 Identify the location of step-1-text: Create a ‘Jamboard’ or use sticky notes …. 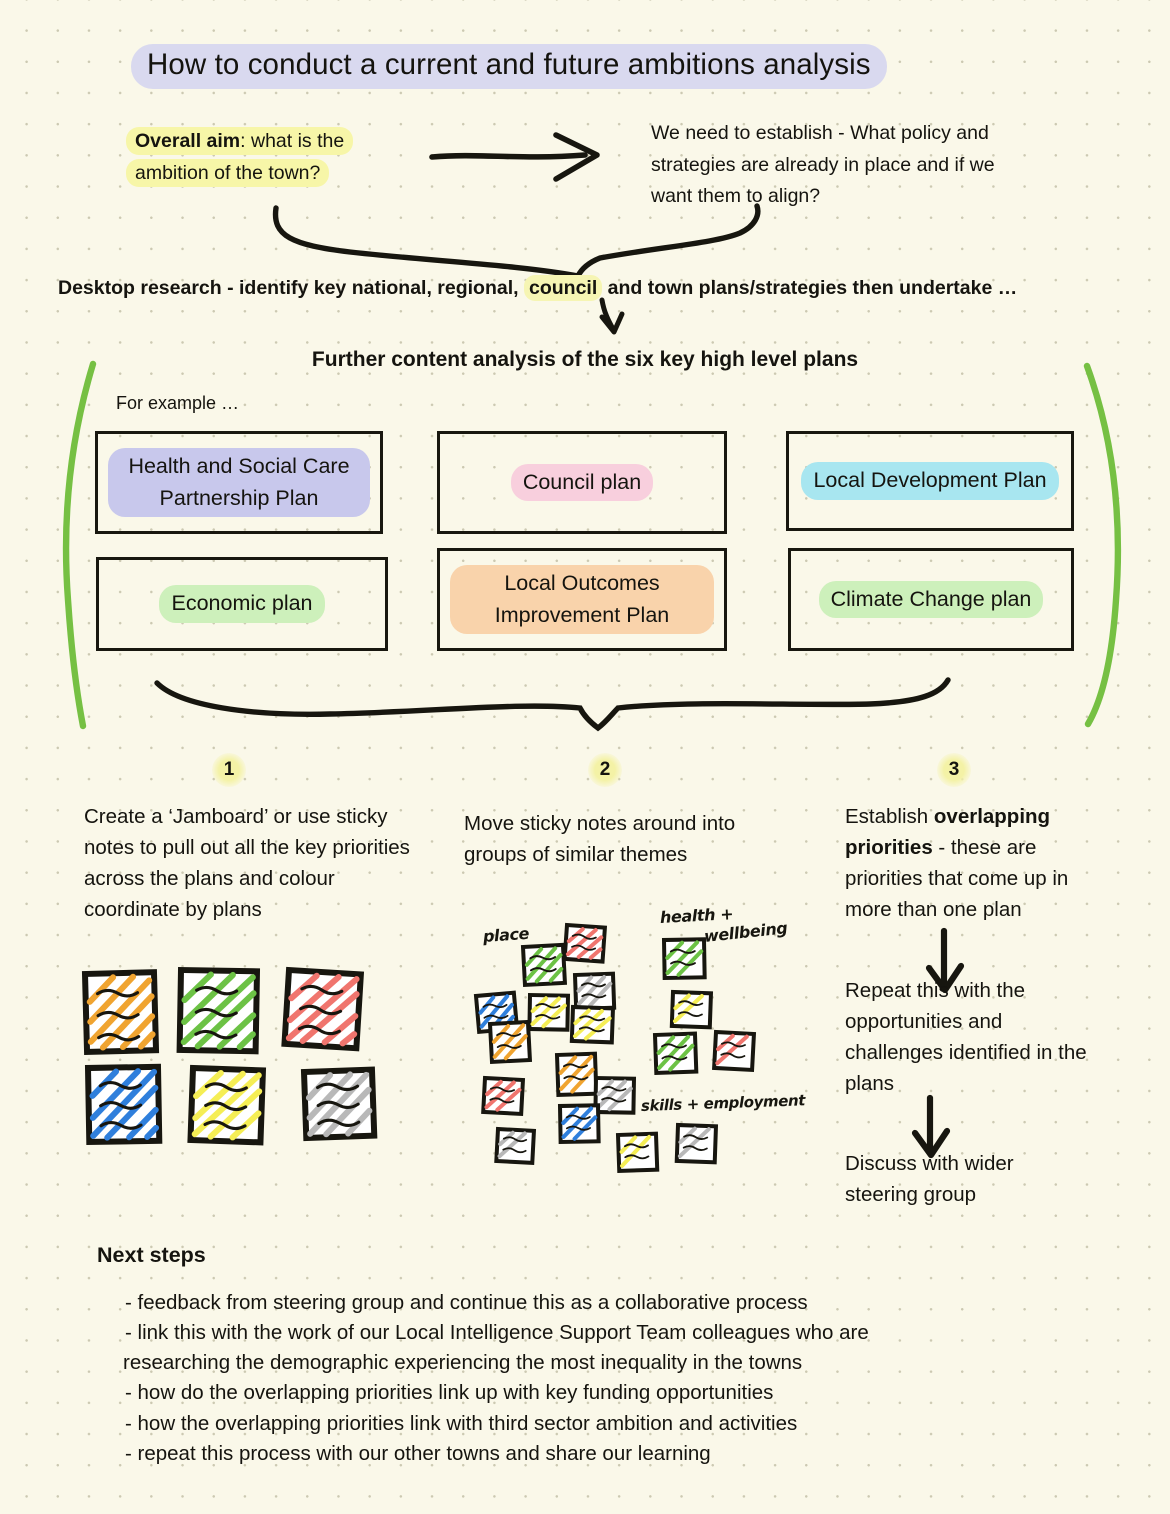
(247, 863).